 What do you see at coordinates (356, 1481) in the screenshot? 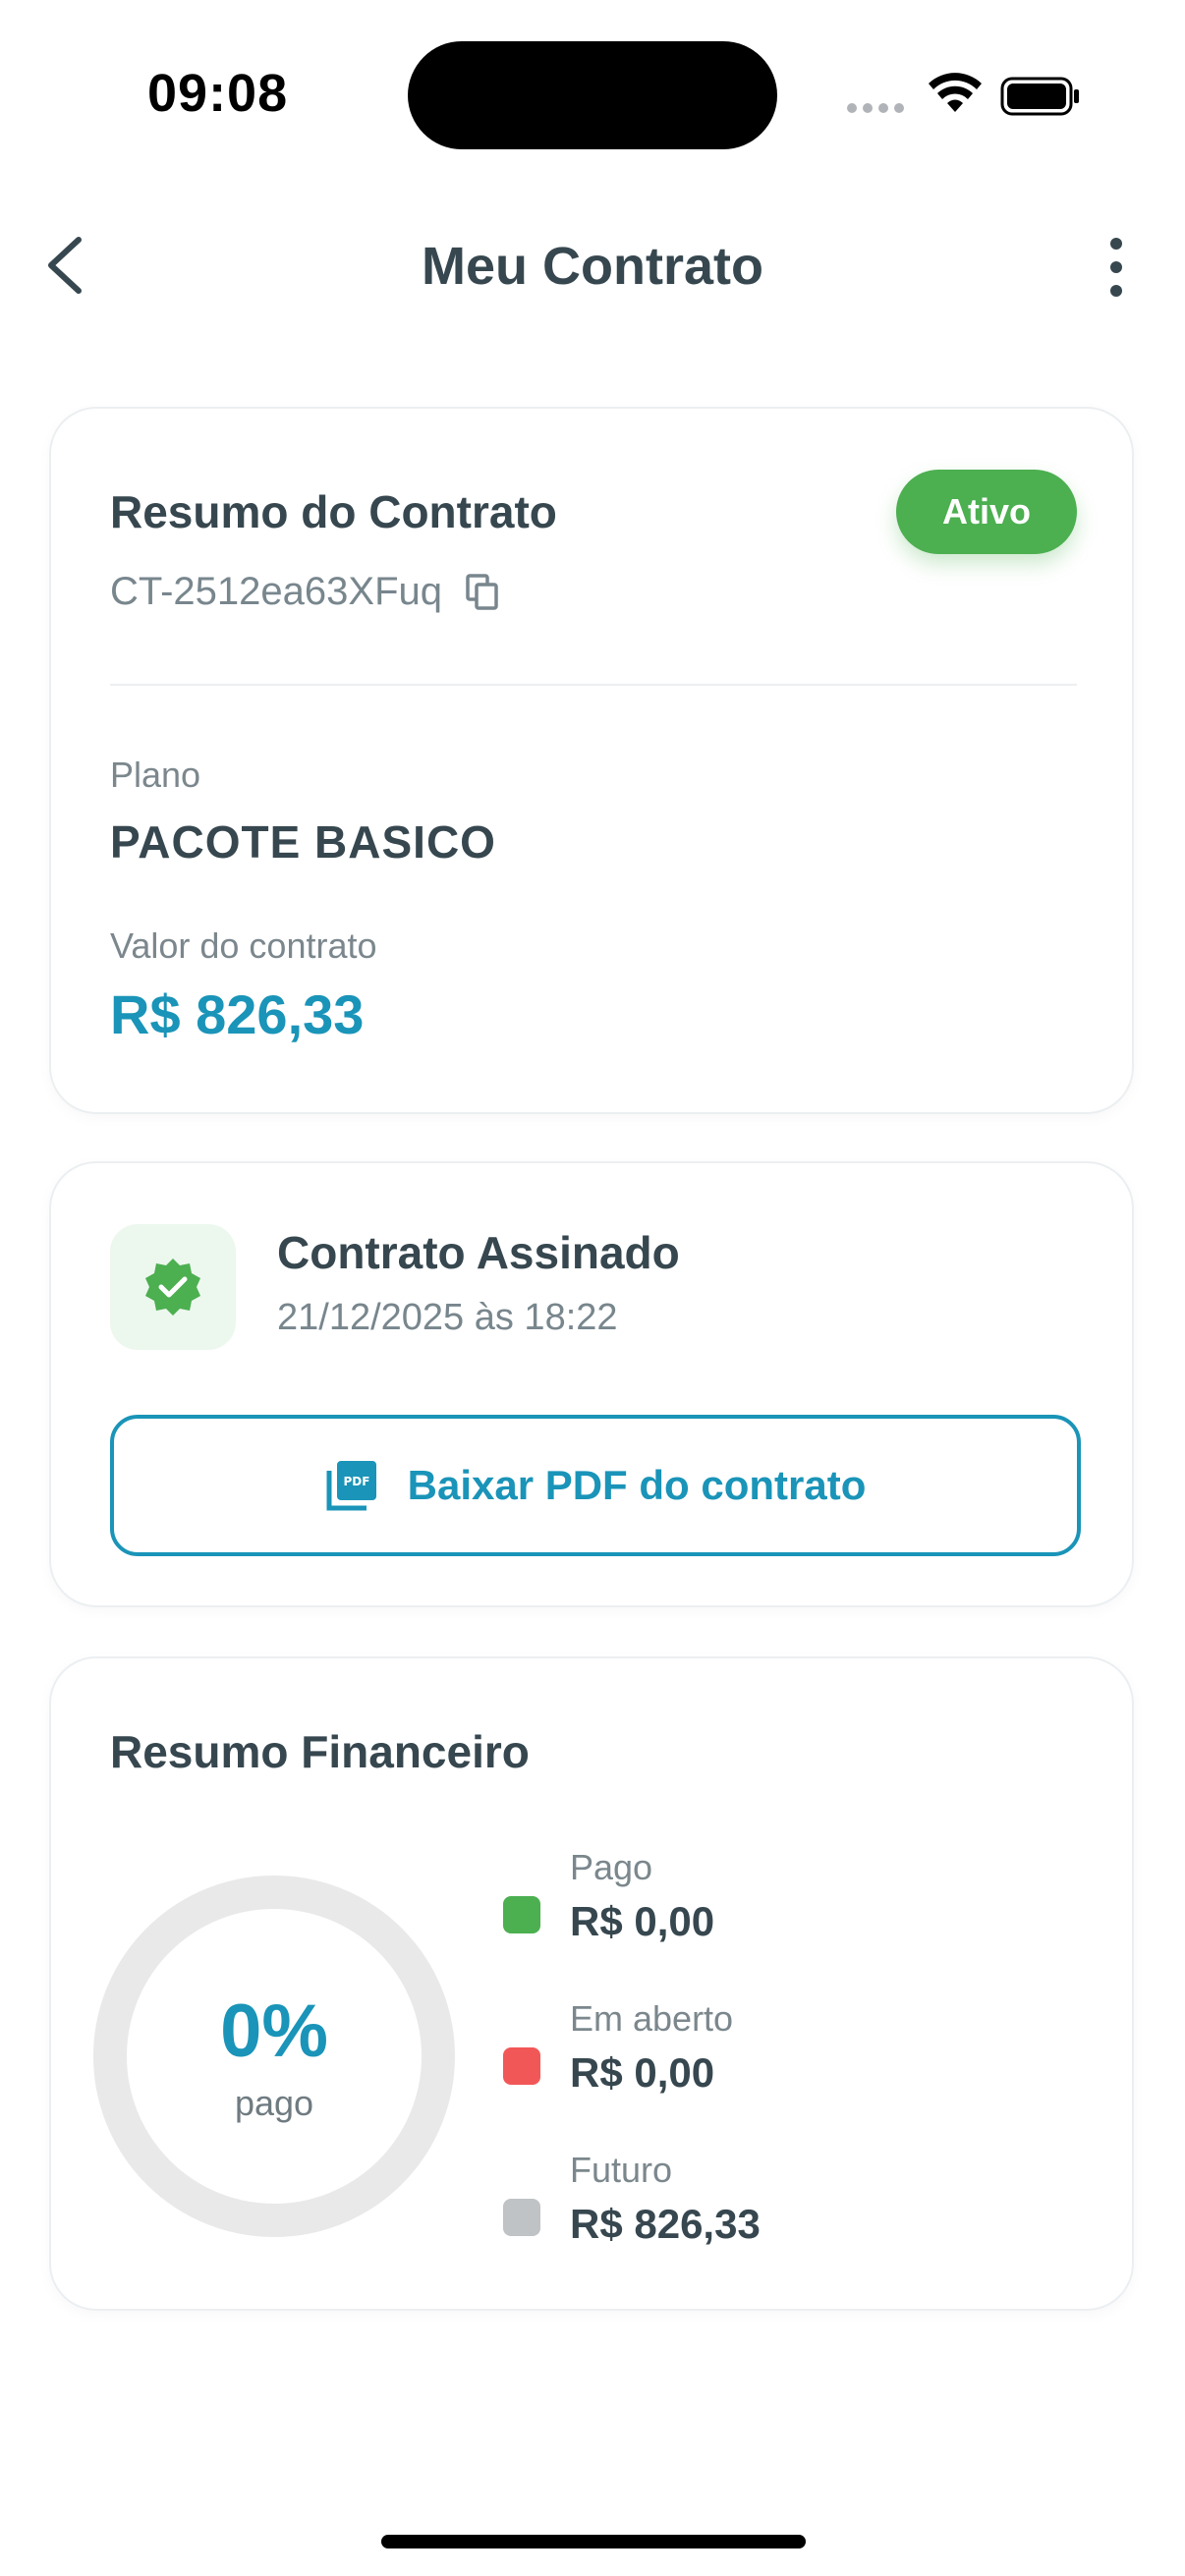
I see `svg-text: PDF` at bounding box center [356, 1481].